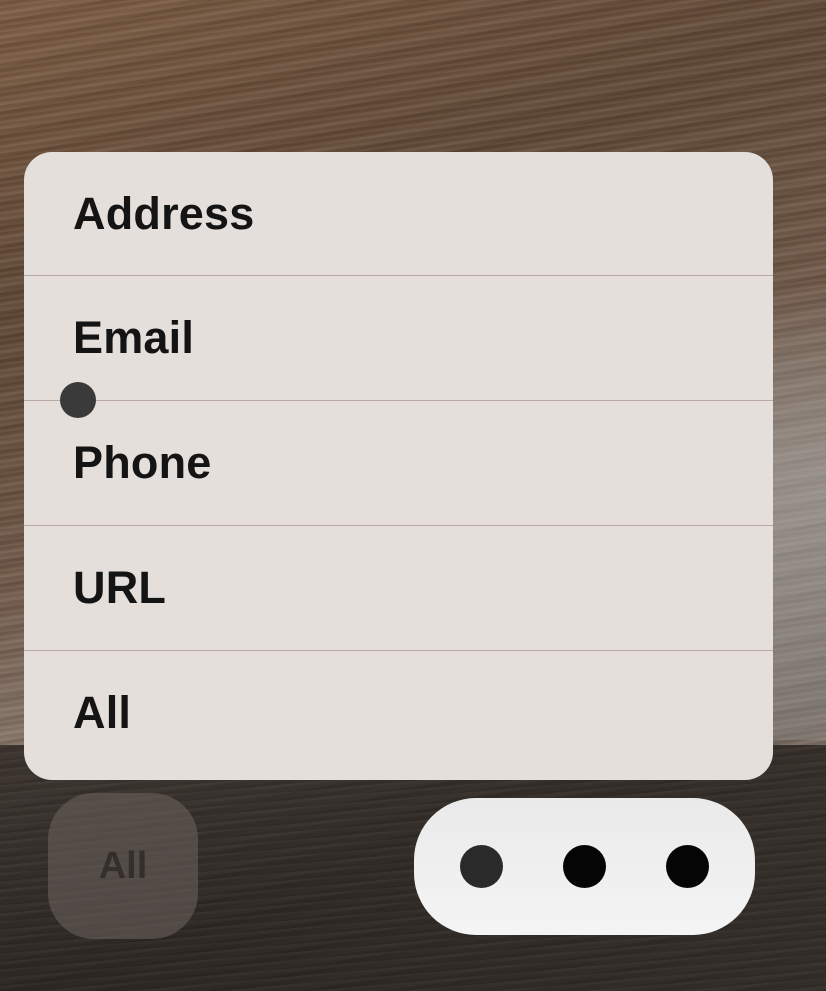 This screenshot has height=991, width=826. What do you see at coordinates (142, 462) in the screenshot?
I see `menu-item-label: Phone` at bounding box center [142, 462].